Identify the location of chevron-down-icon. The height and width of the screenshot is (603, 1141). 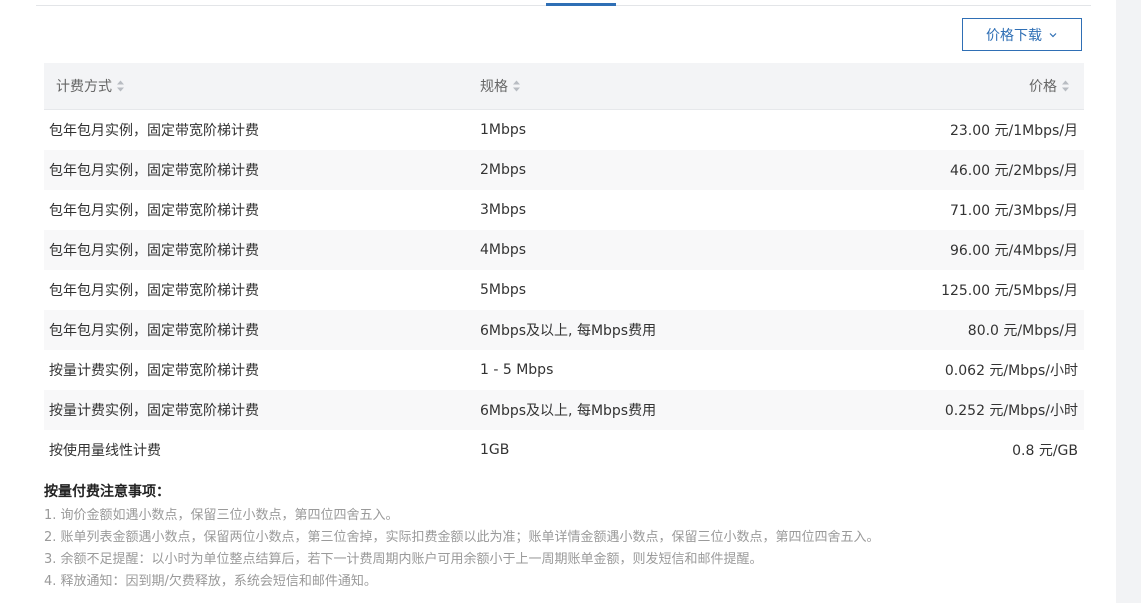
(1053, 34).